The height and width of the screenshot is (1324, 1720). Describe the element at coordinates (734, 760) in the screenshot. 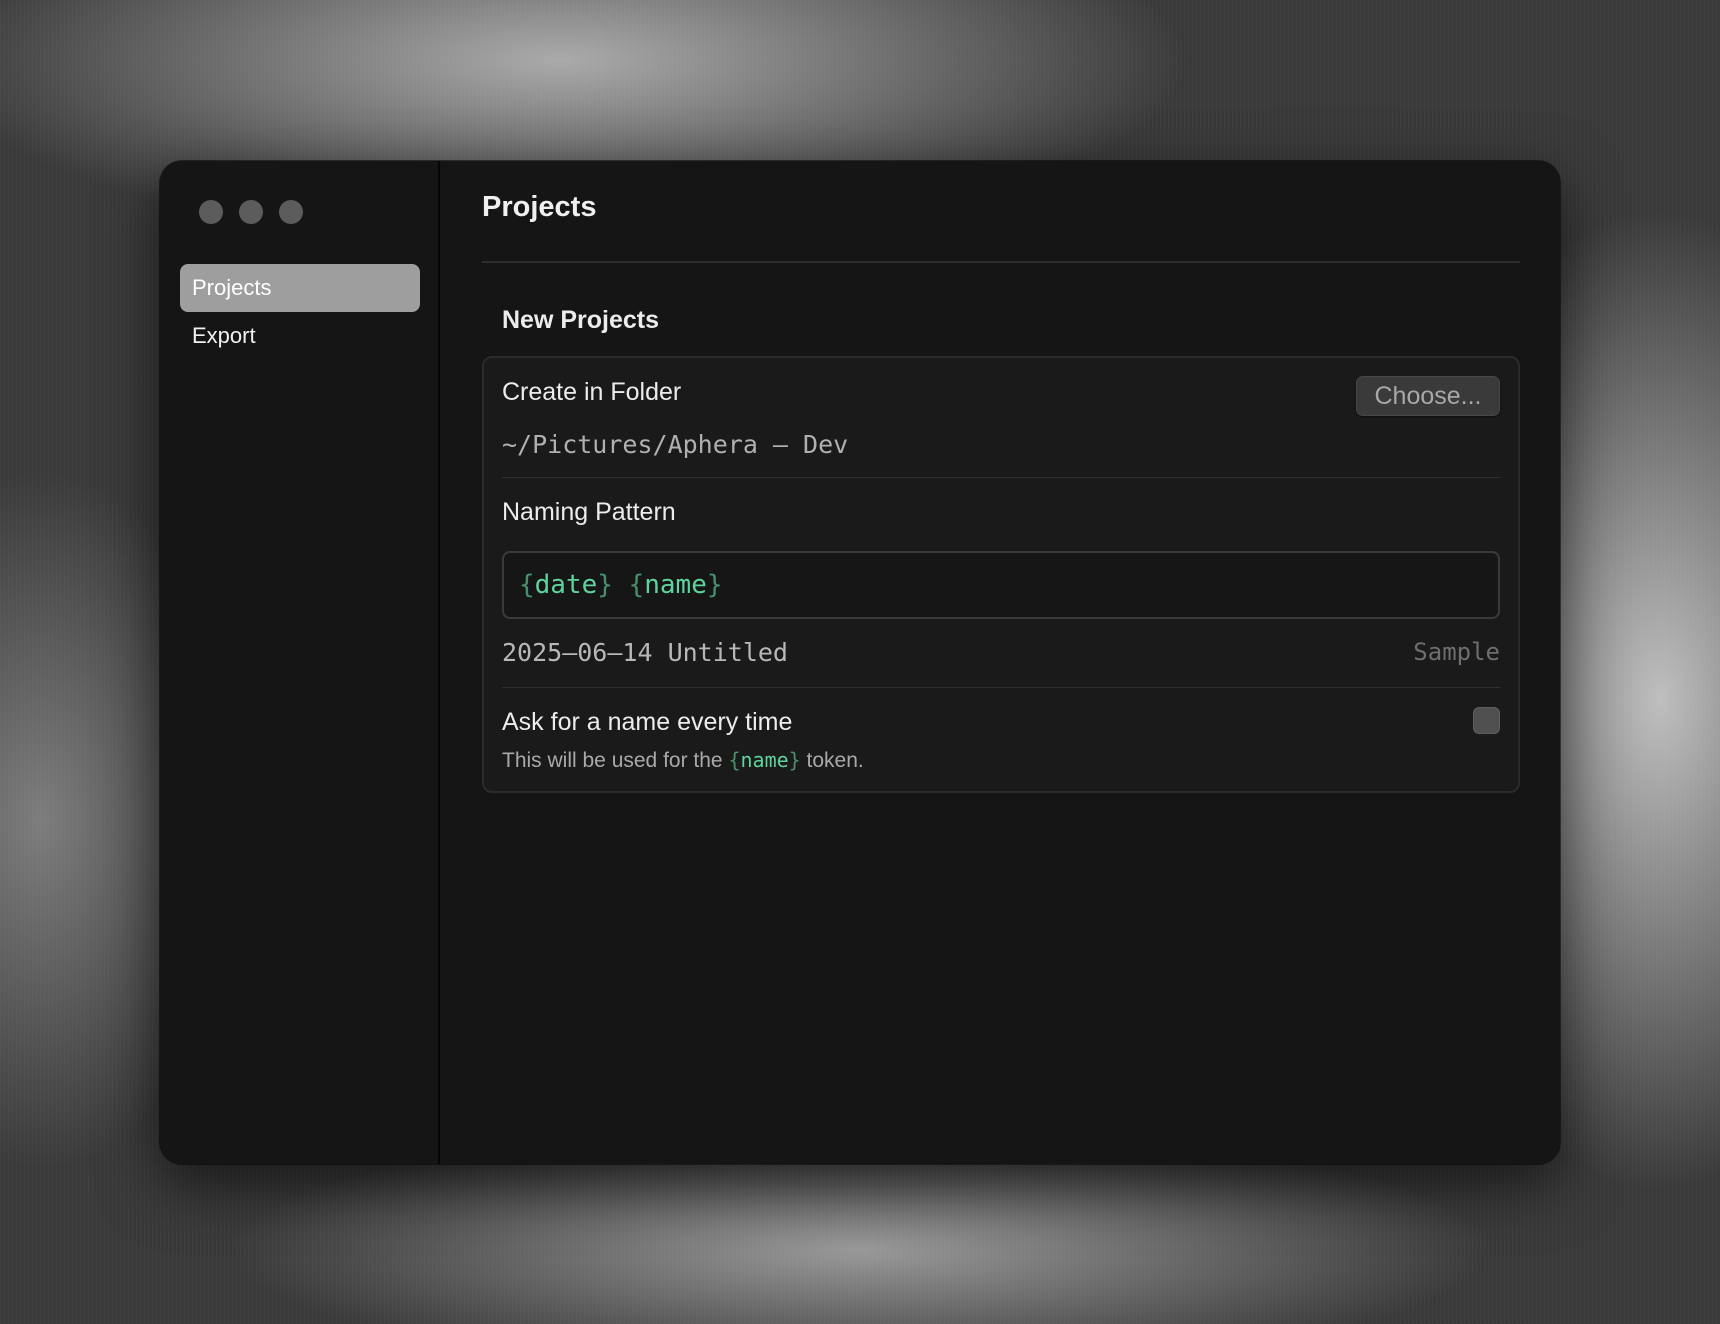

I see `help-token-brace-open: {` at that location.